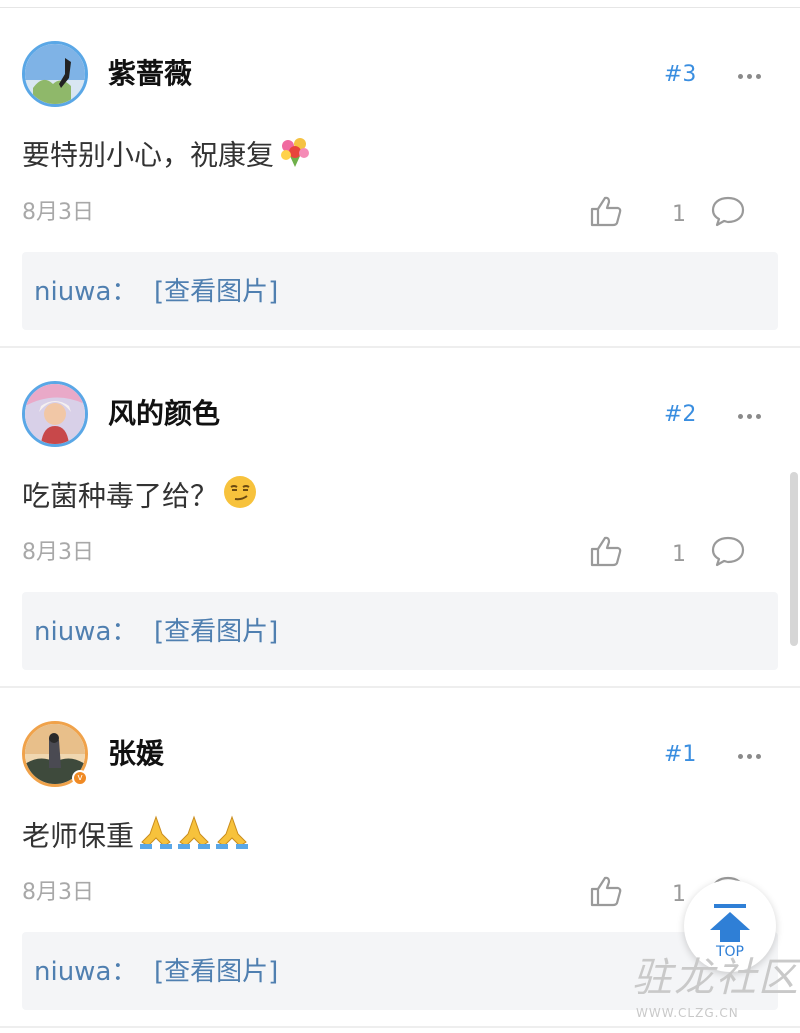 Image resolution: width=800 pixels, height=1033 pixels. I want to click on watermark-logo-text: 驻龙社区, so click(716, 978).